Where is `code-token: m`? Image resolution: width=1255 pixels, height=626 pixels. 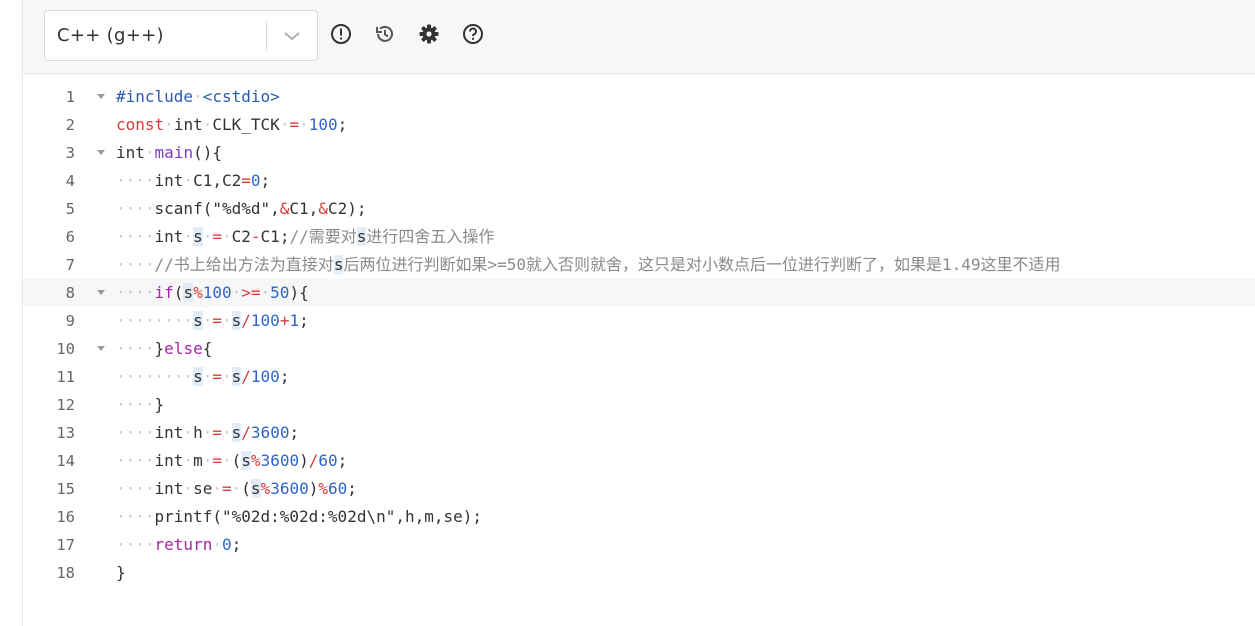 code-token: m is located at coordinates (198, 460).